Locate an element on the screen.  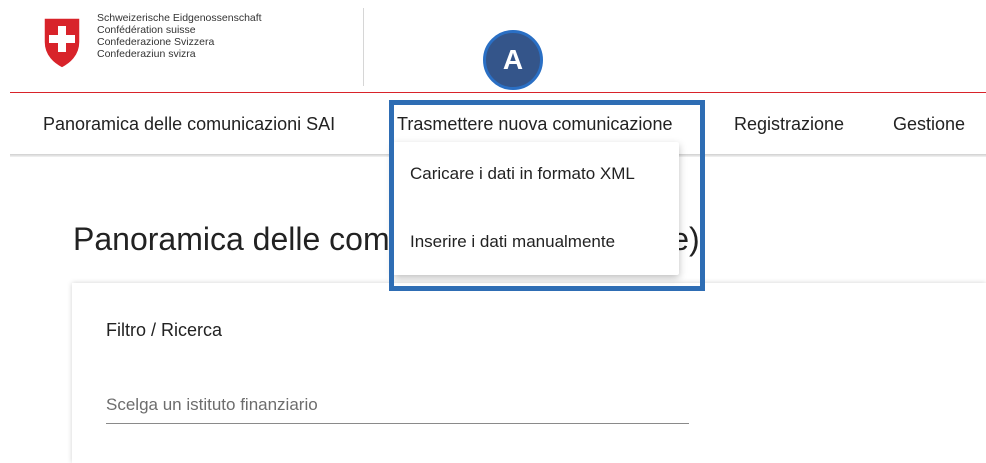
financial-institution-select: Scelga un istituto finanziario is located at coordinates (397, 407).